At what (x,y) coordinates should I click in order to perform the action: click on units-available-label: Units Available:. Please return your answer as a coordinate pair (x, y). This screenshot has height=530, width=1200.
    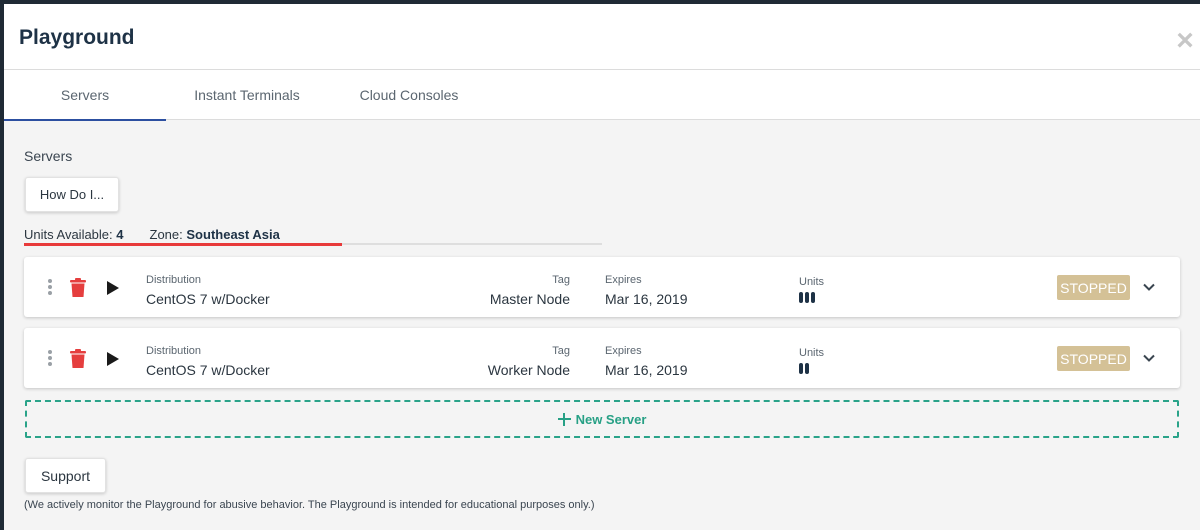
    Looking at the image, I should click on (68, 234).